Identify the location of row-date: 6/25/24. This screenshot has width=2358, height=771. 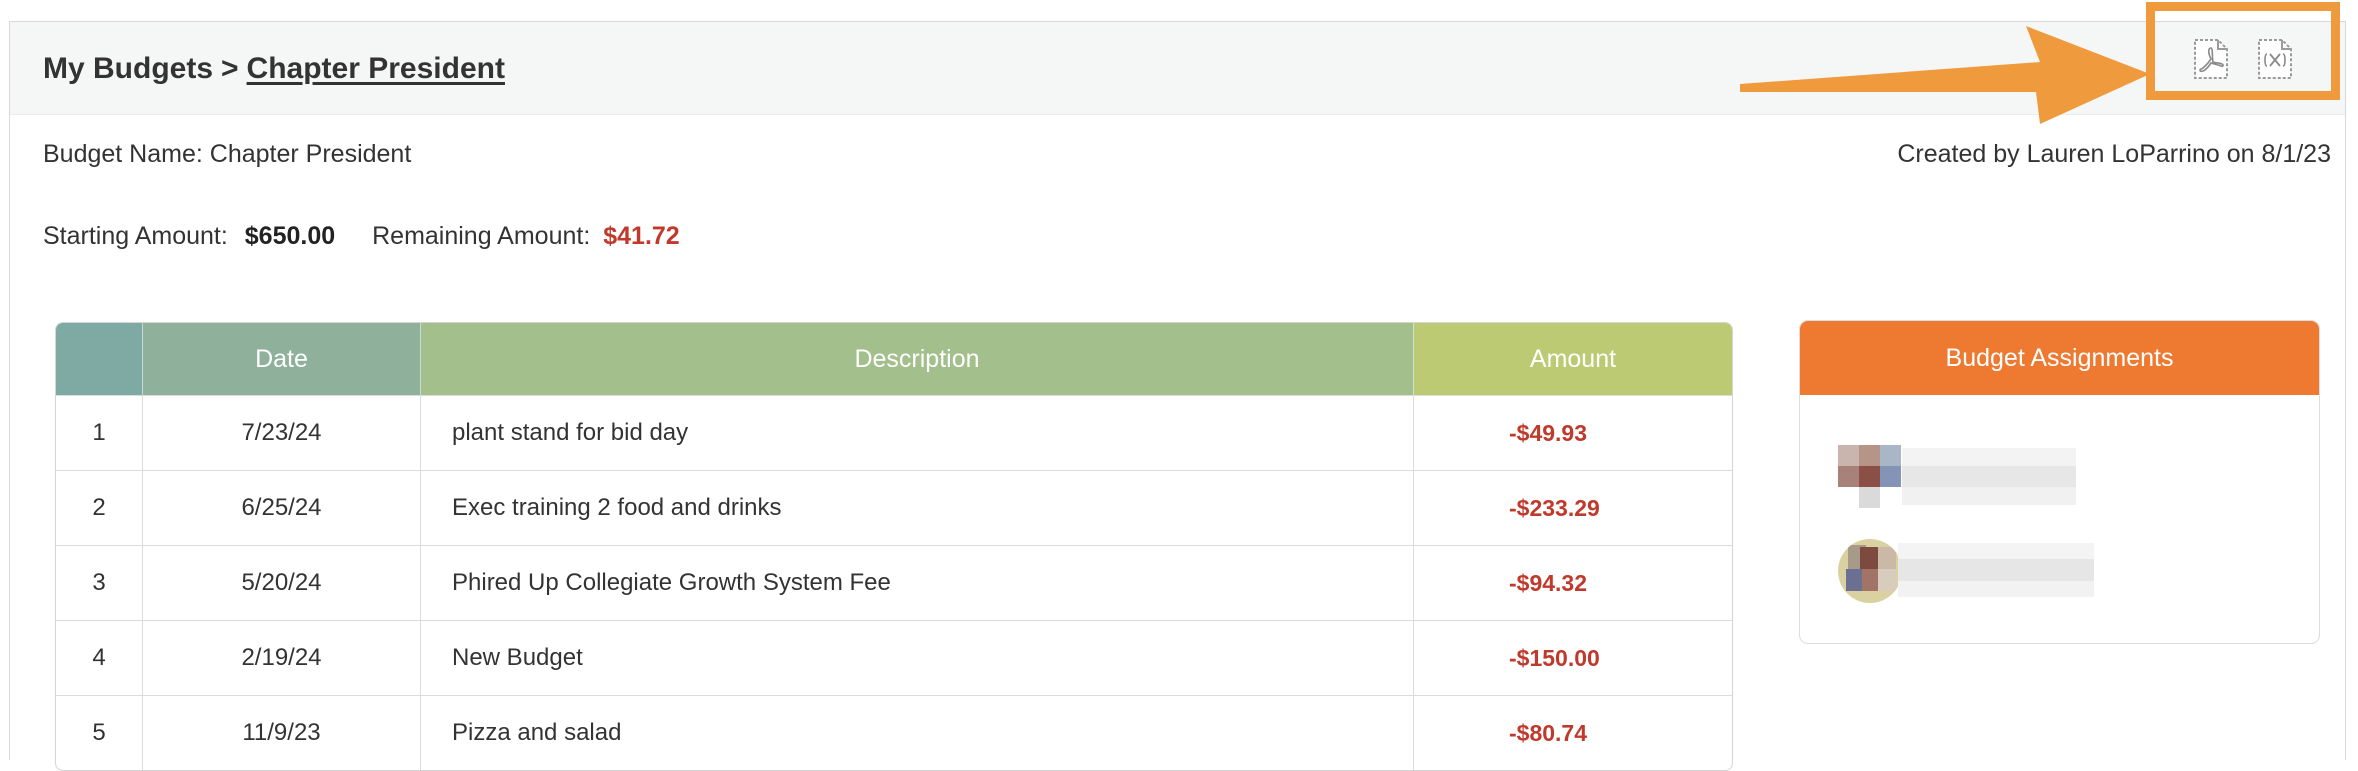
(281, 508).